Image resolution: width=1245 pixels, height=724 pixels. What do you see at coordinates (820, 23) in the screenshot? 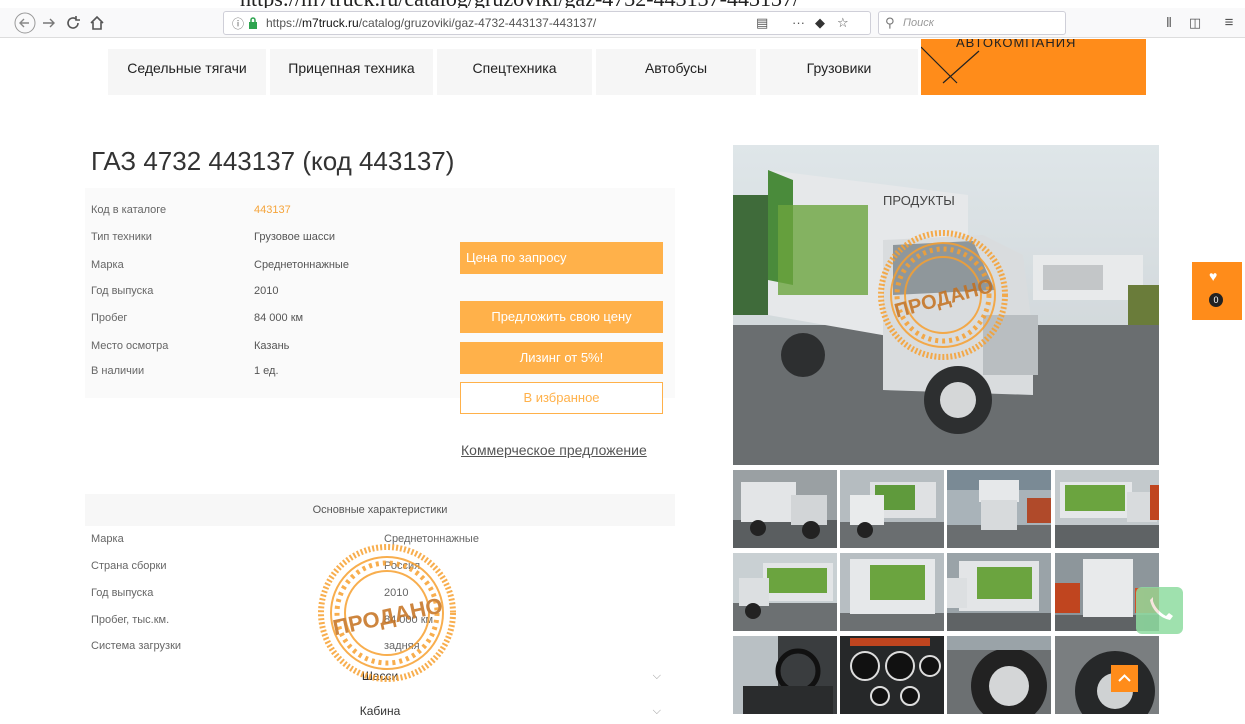
I see `pocket-icon: ◆` at bounding box center [820, 23].